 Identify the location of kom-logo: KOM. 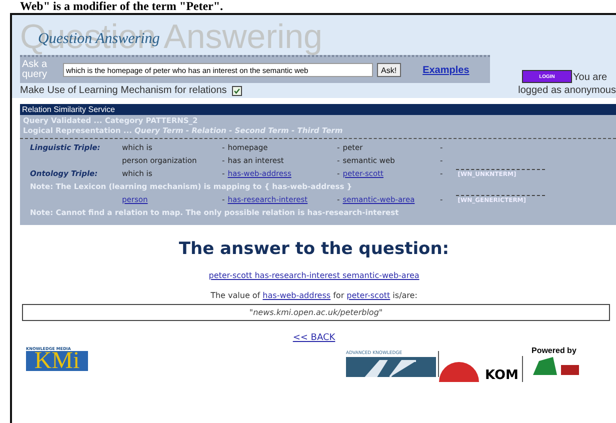
(501, 375).